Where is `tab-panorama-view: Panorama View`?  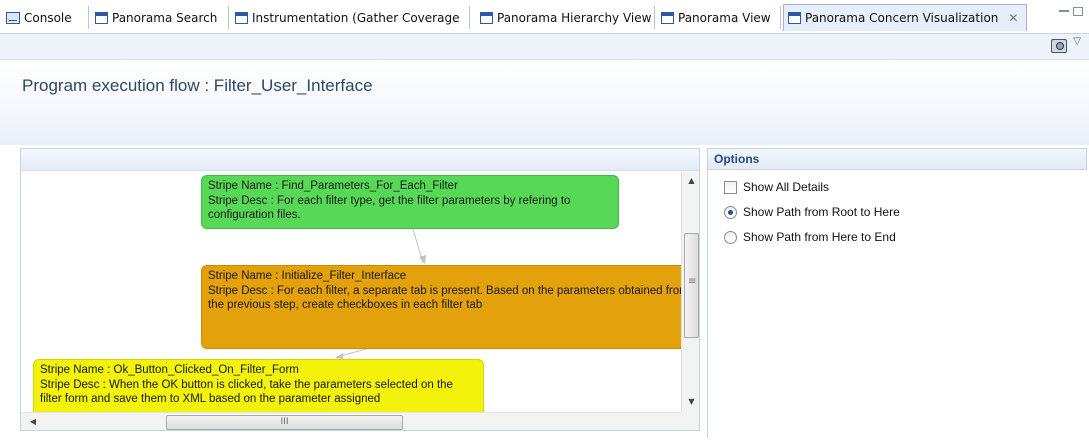 tab-panorama-view: Panorama View is located at coordinates (719, 17).